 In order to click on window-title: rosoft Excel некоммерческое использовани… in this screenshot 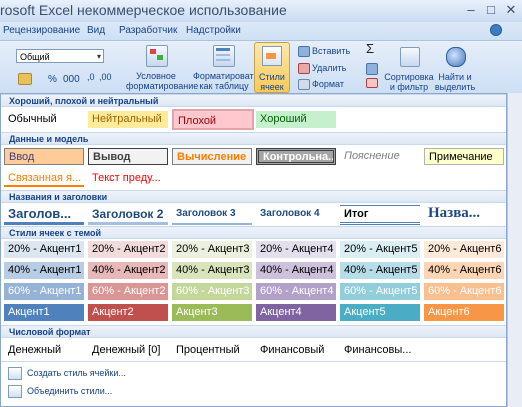, I will do `click(143, 10)`.